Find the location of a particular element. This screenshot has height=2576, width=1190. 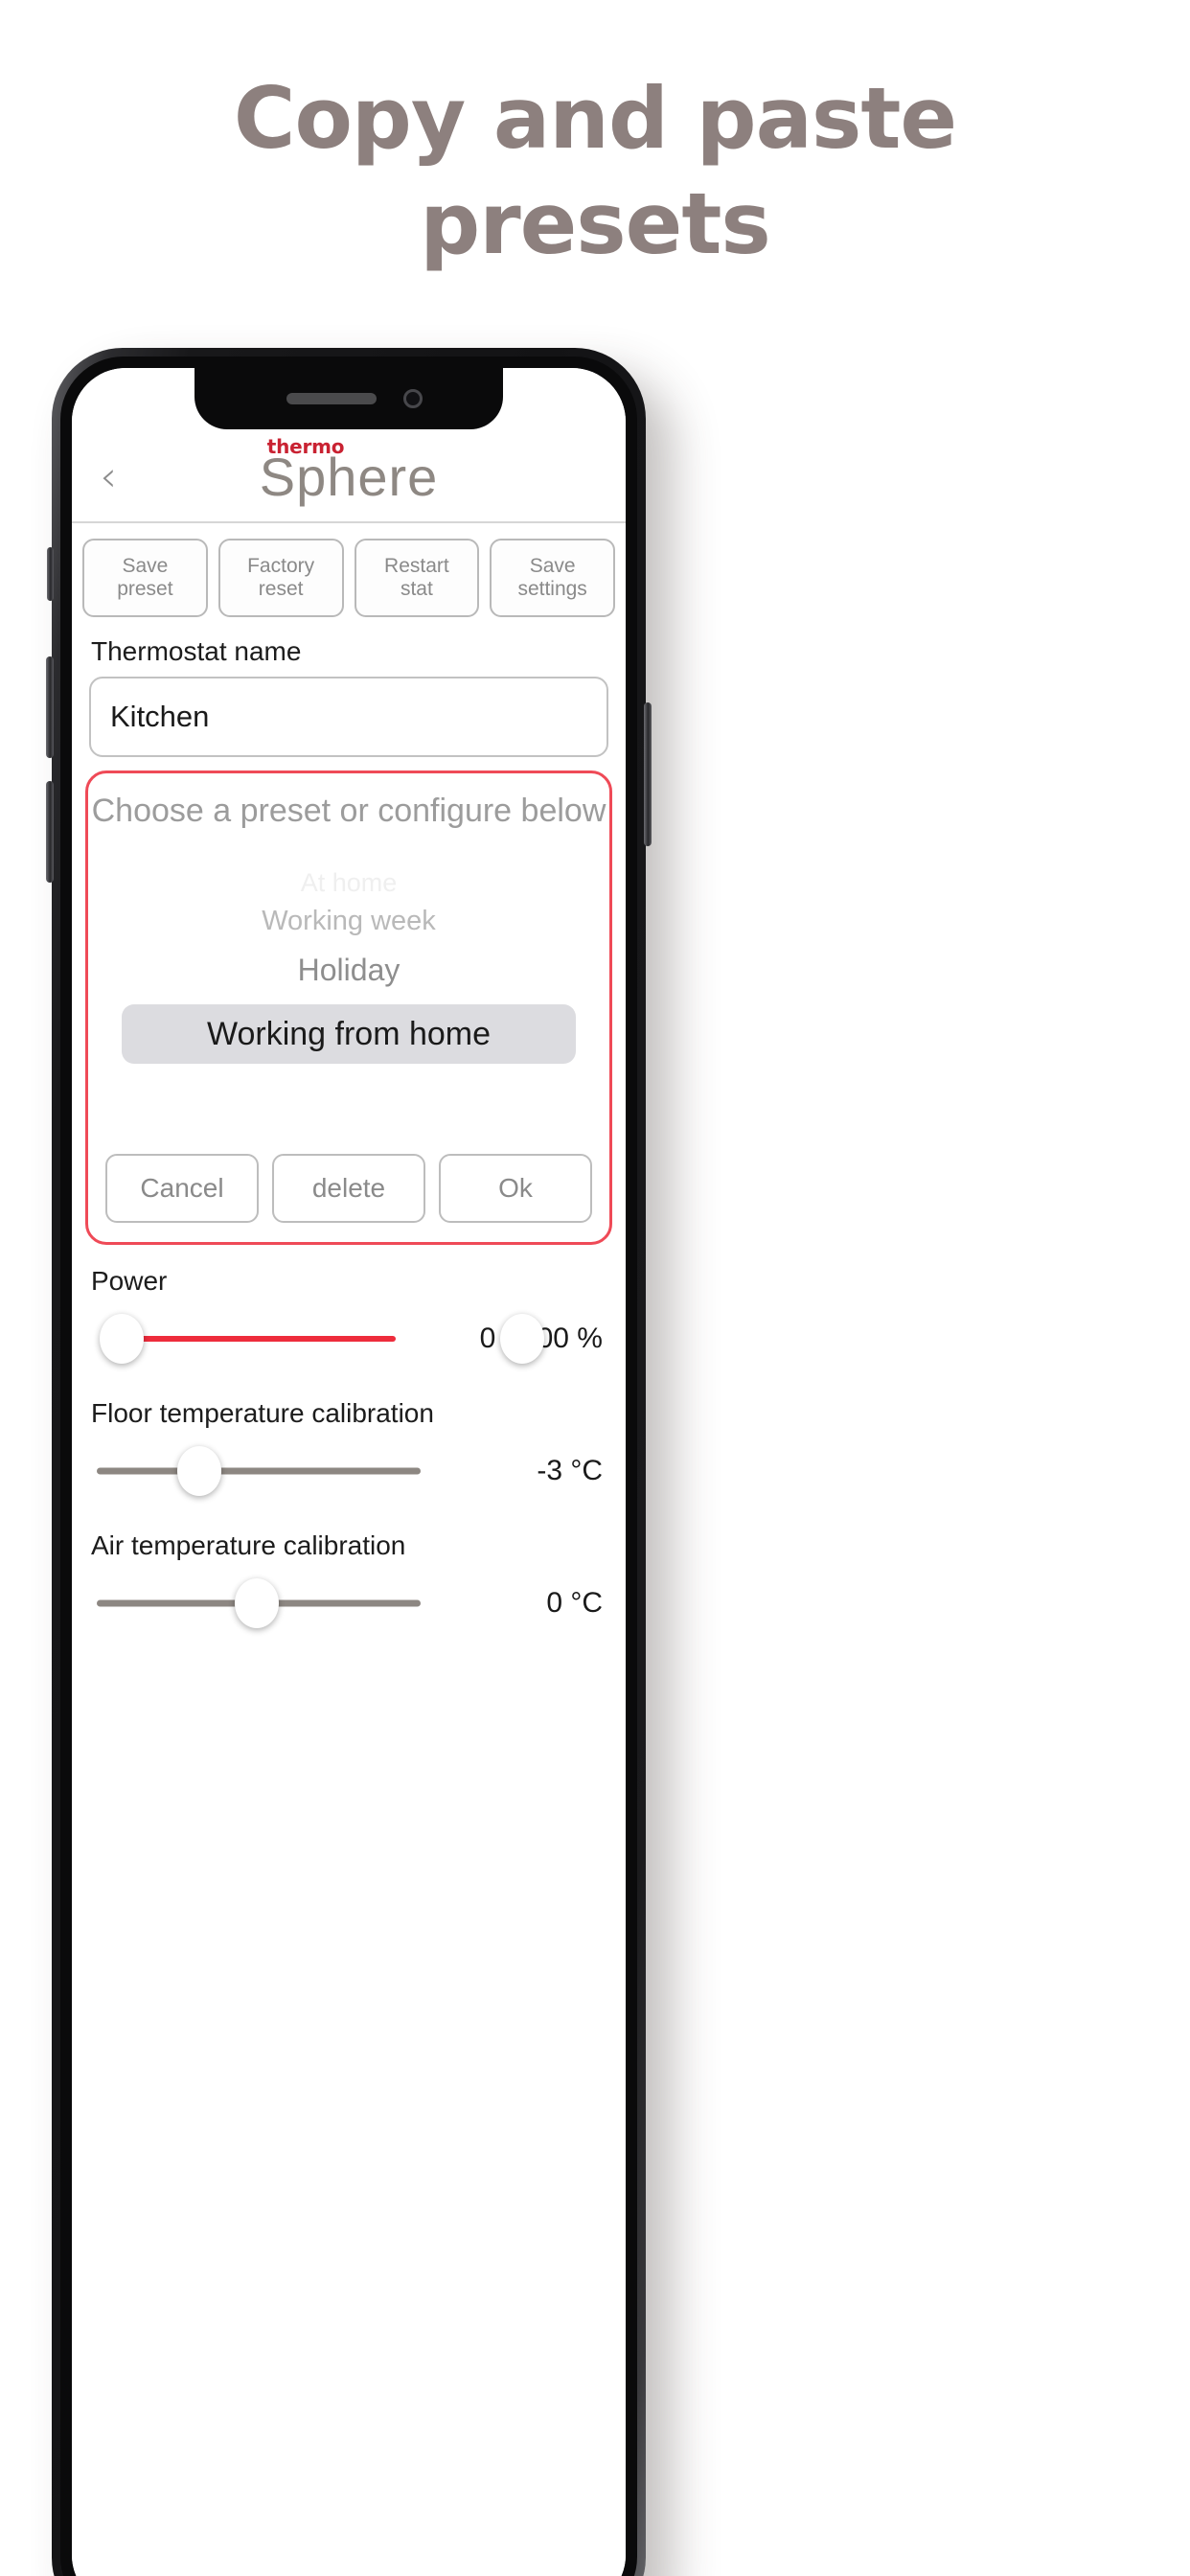

save-settings-label-line1: Save is located at coordinates (553, 565).